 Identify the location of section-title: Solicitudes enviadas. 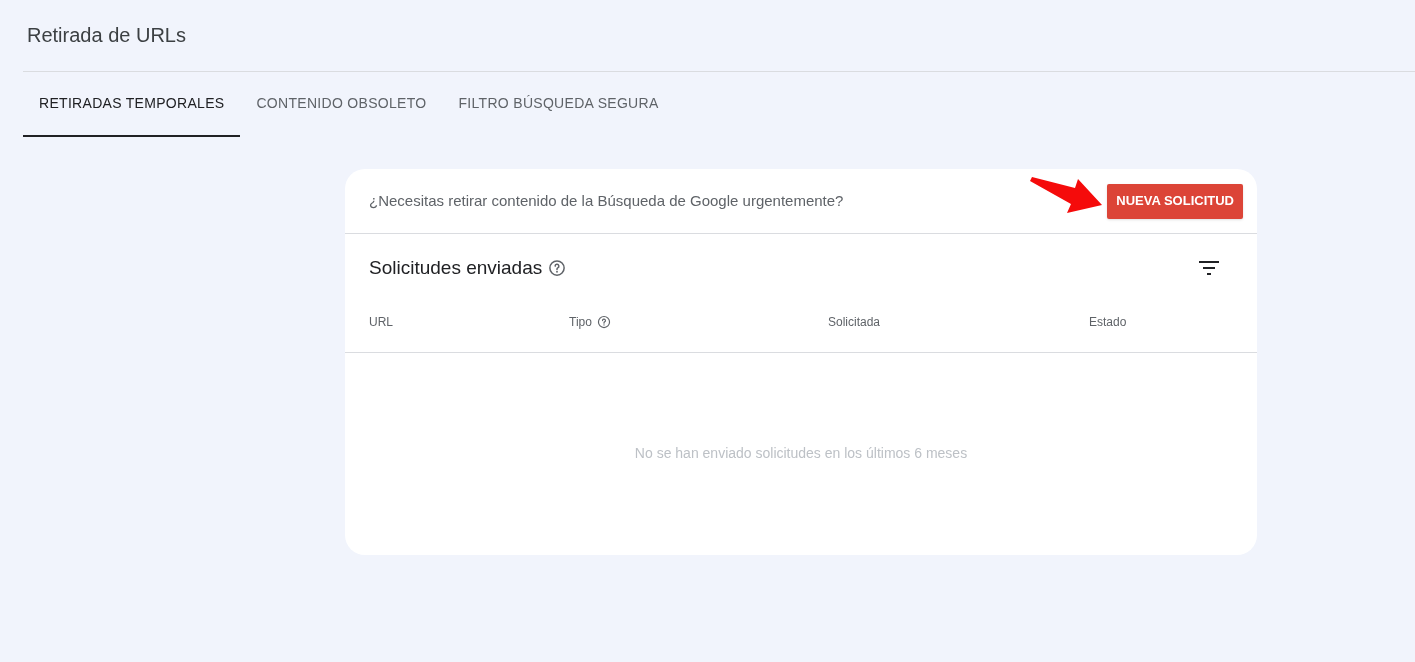
(456, 268).